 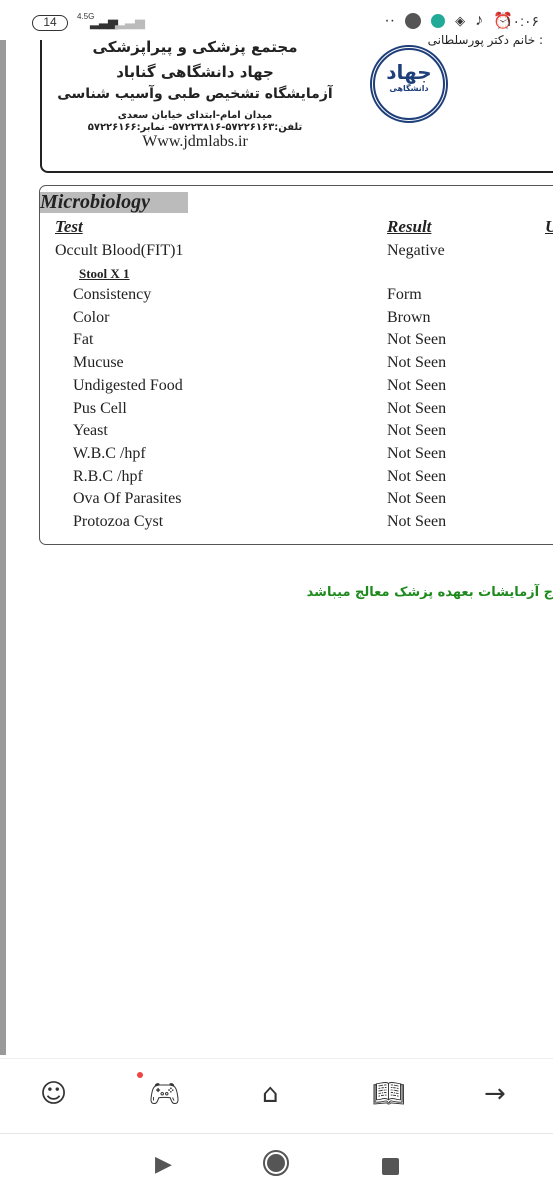 What do you see at coordinates (438, 21) in the screenshot?
I see `app-2-icon` at bounding box center [438, 21].